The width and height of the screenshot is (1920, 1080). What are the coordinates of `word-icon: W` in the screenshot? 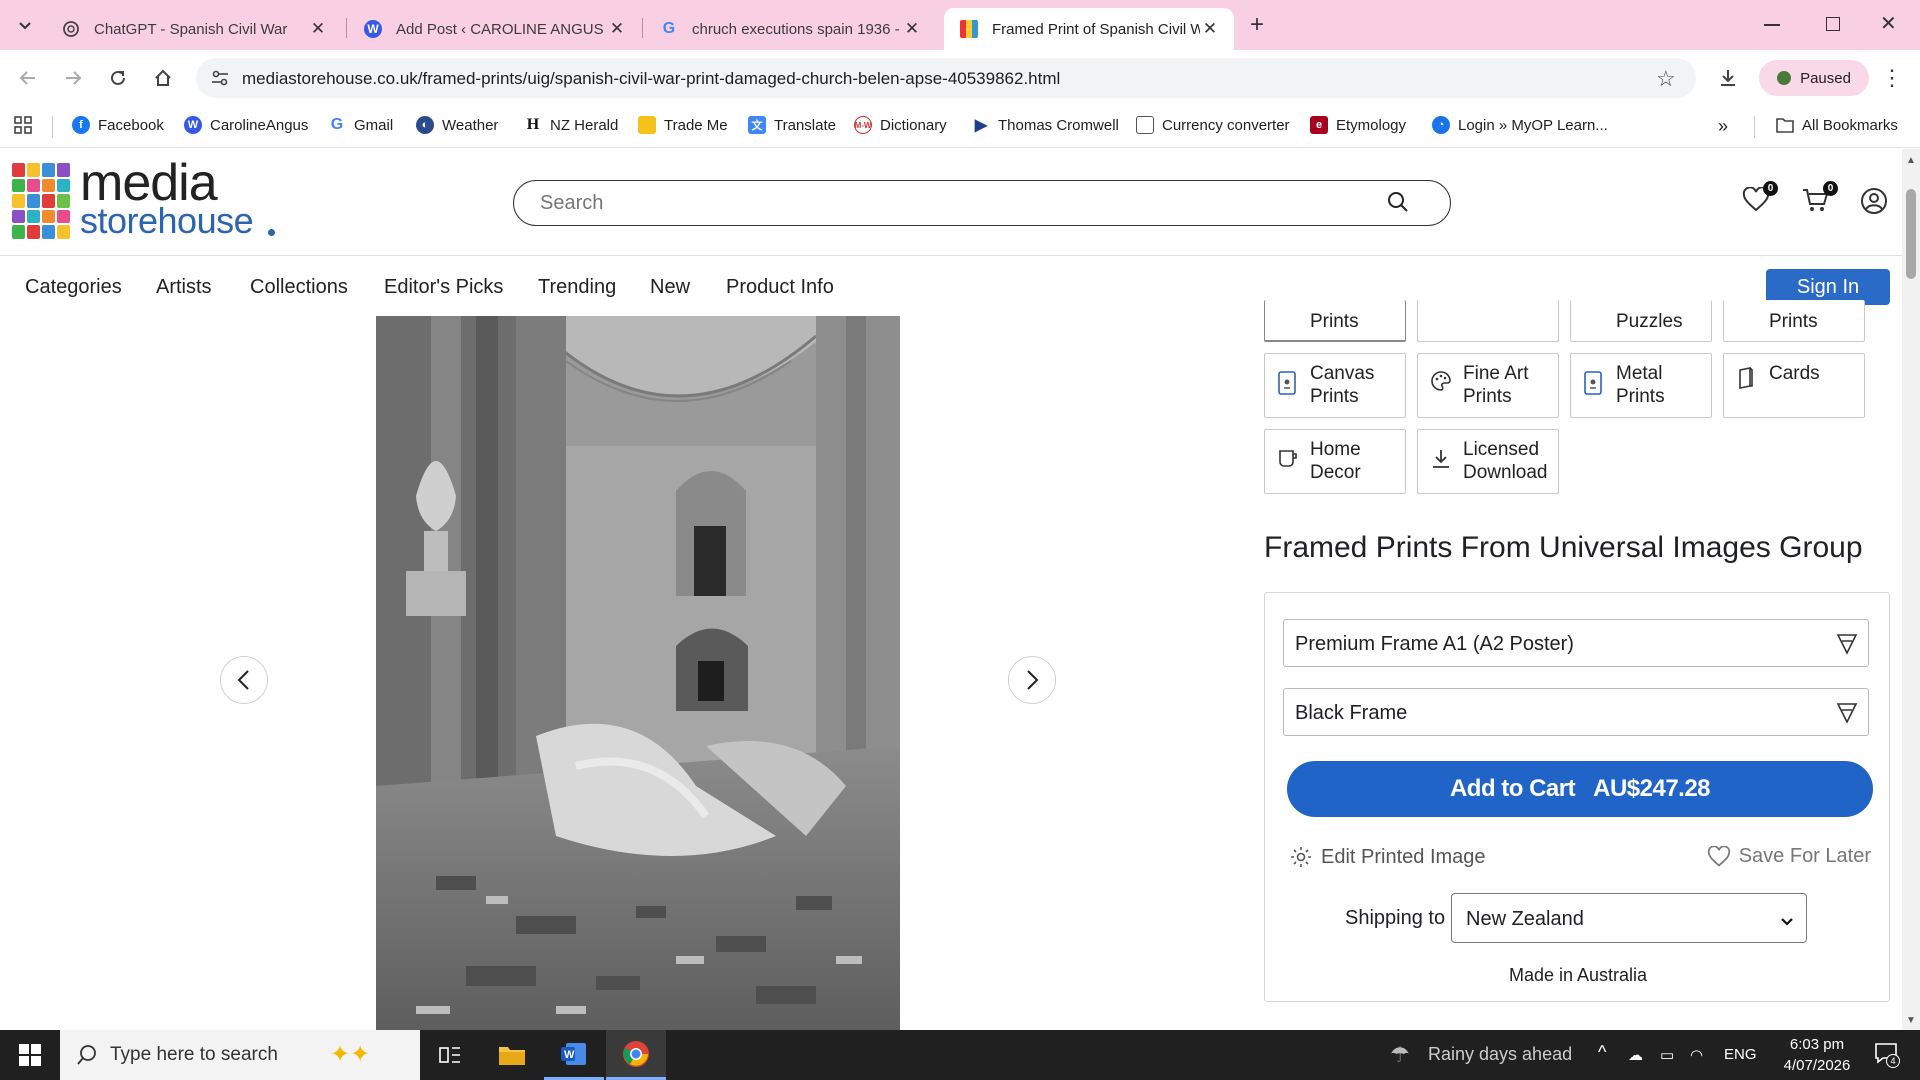 It's located at (574, 1055).